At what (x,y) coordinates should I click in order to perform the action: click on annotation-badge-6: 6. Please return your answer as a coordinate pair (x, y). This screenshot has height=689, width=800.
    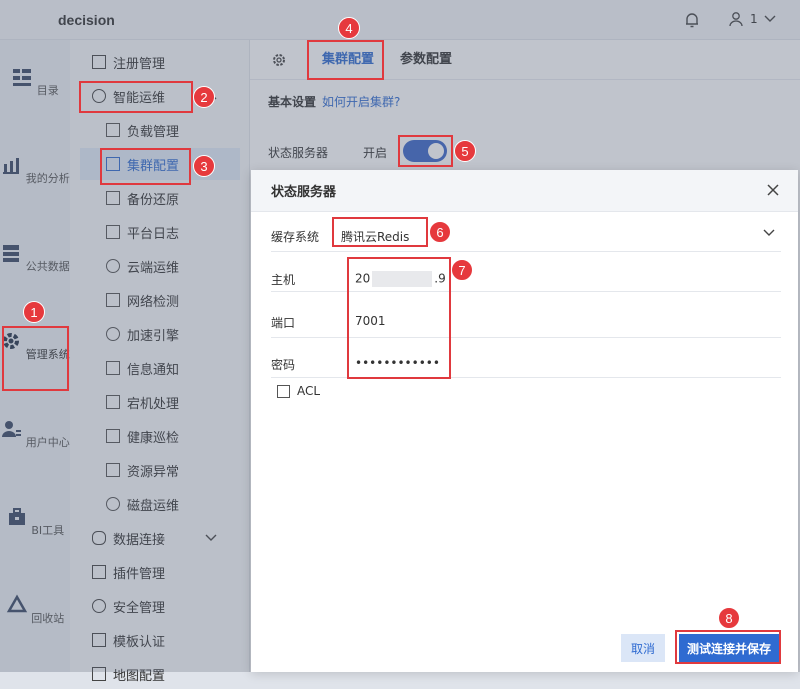
    Looking at the image, I should click on (440, 232).